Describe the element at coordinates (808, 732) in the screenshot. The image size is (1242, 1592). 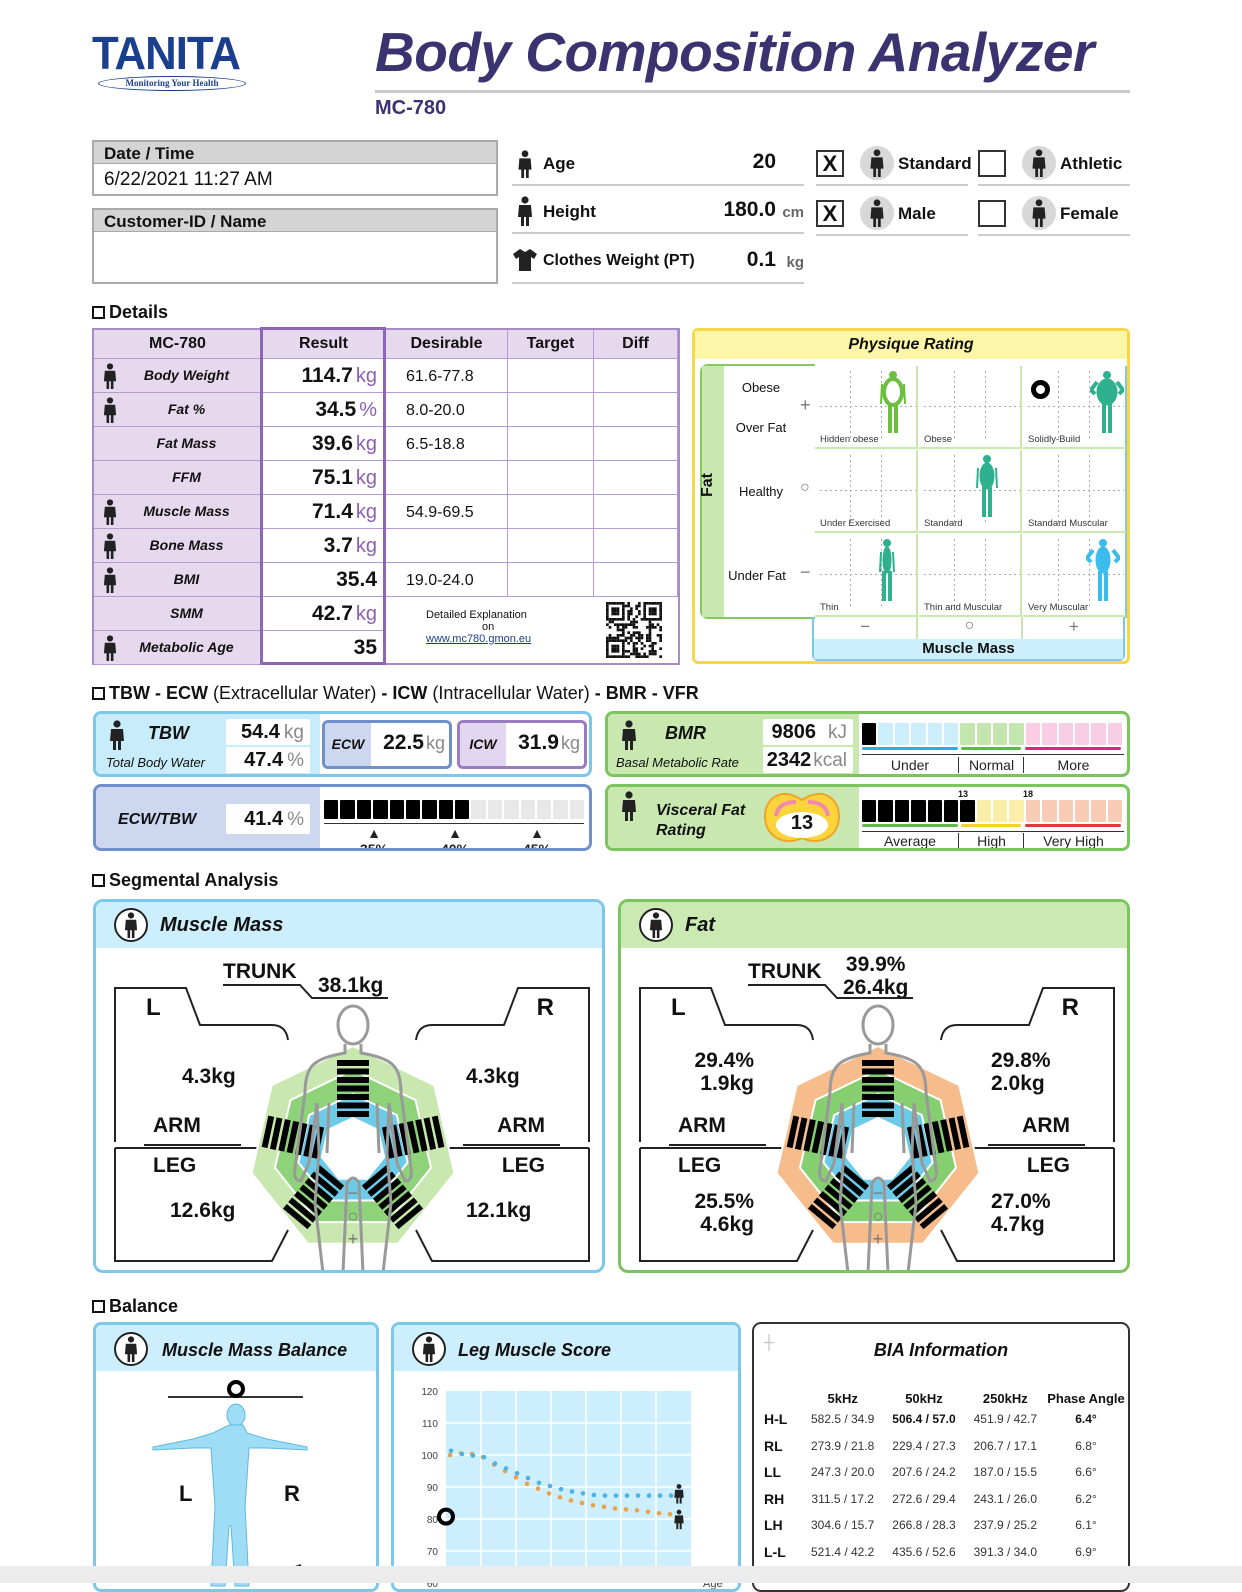
I see `bmr-kj: 9806 kJ` at that location.